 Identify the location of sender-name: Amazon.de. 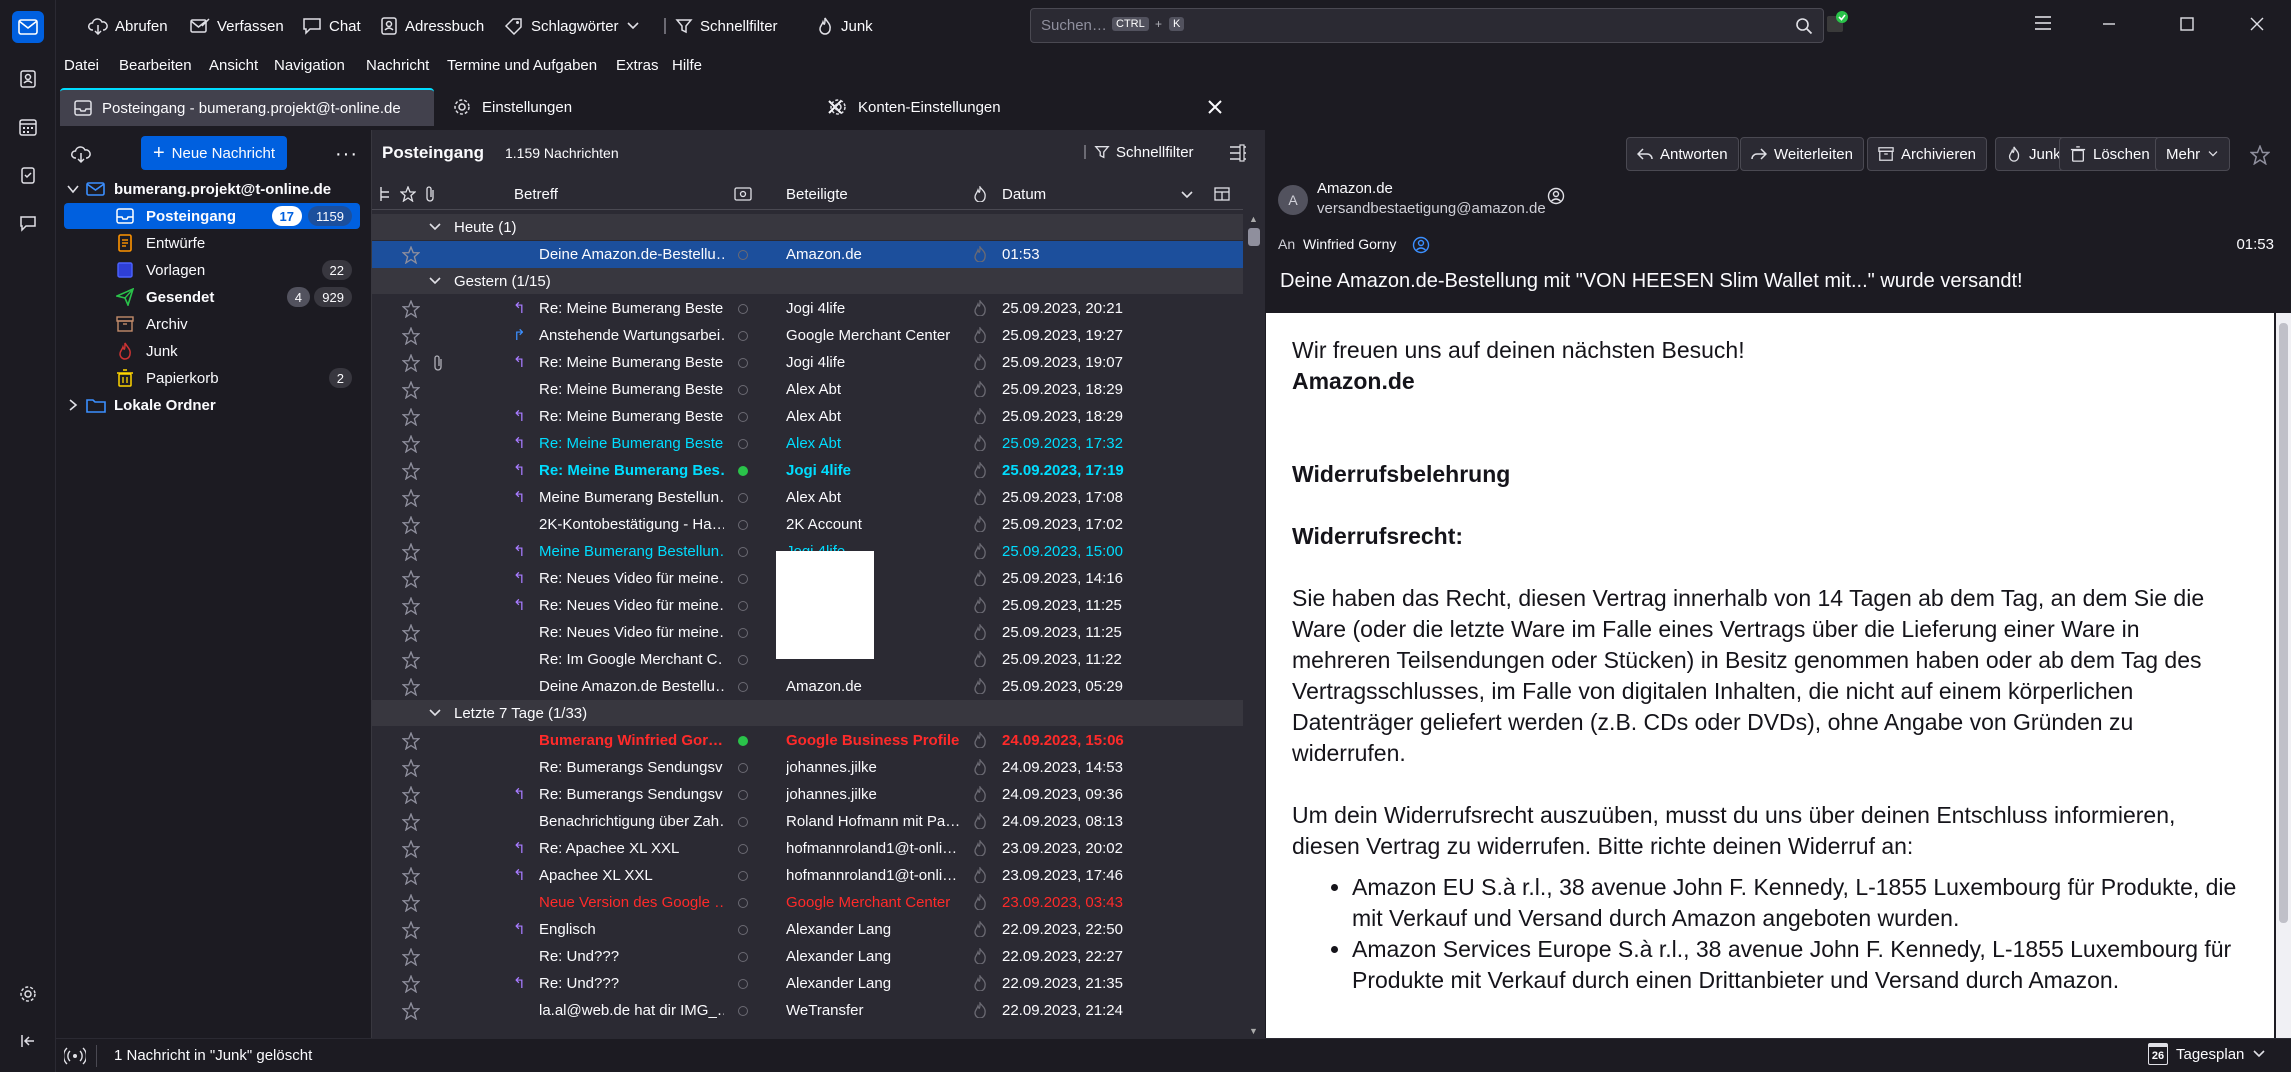
(1355, 188).